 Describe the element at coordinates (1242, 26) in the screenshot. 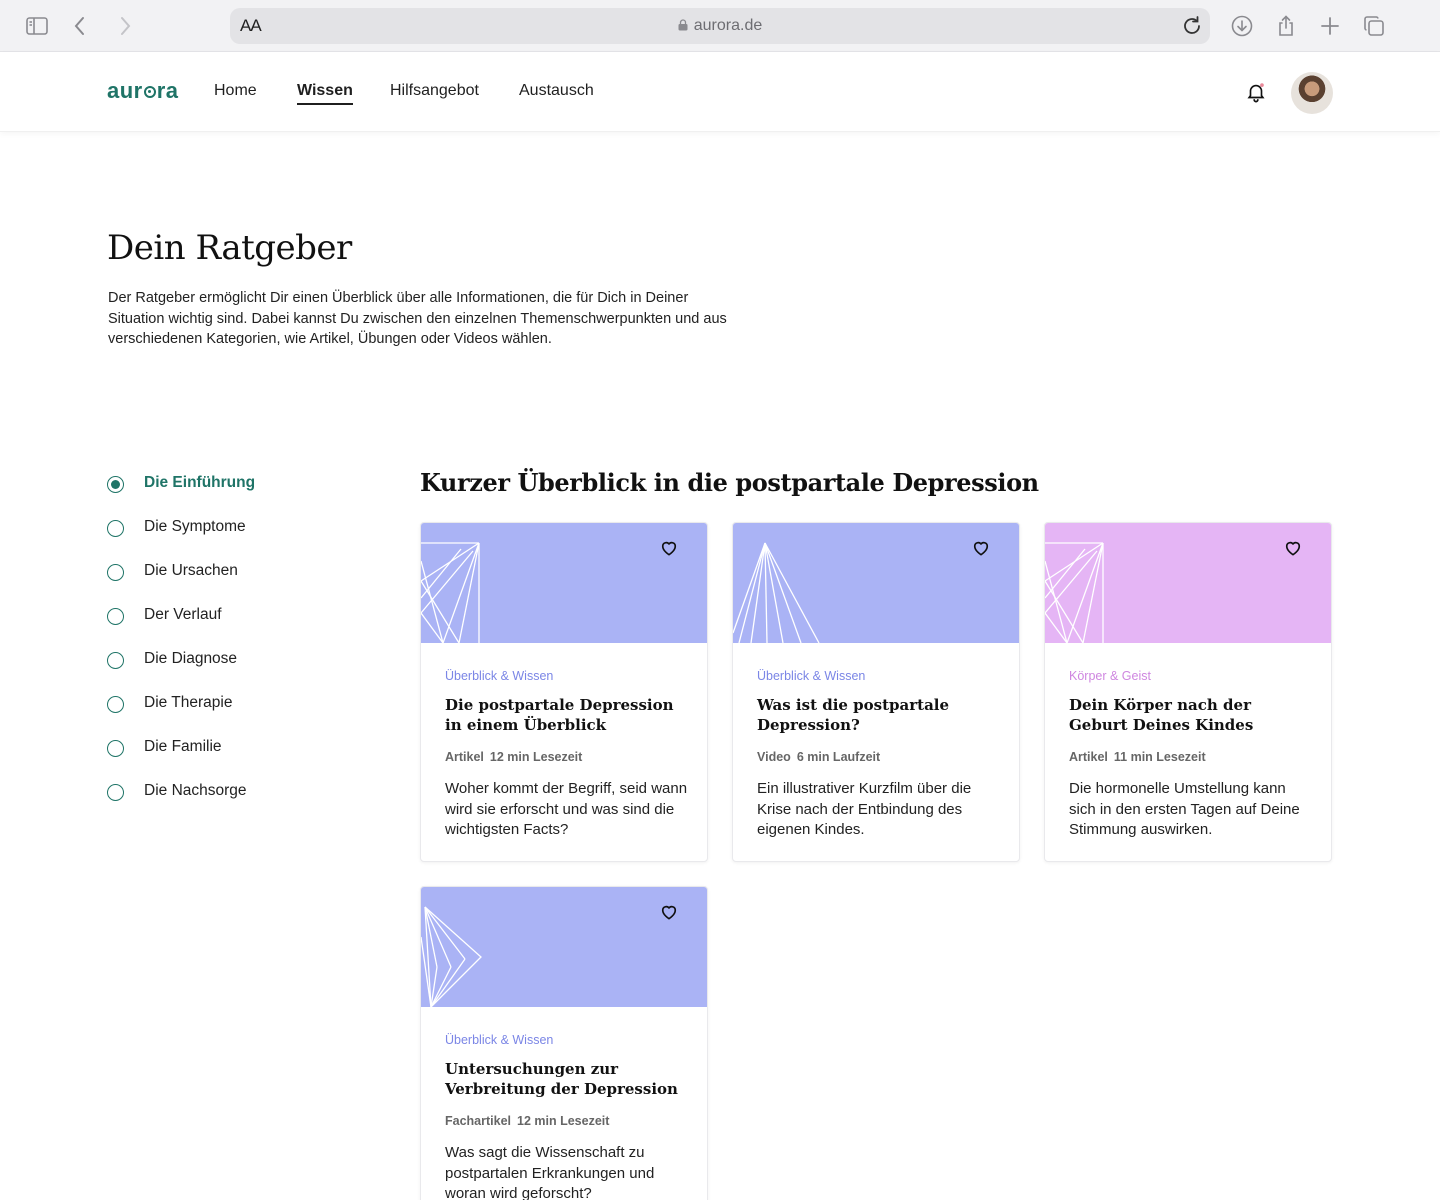

I see `download-icon` at that location.